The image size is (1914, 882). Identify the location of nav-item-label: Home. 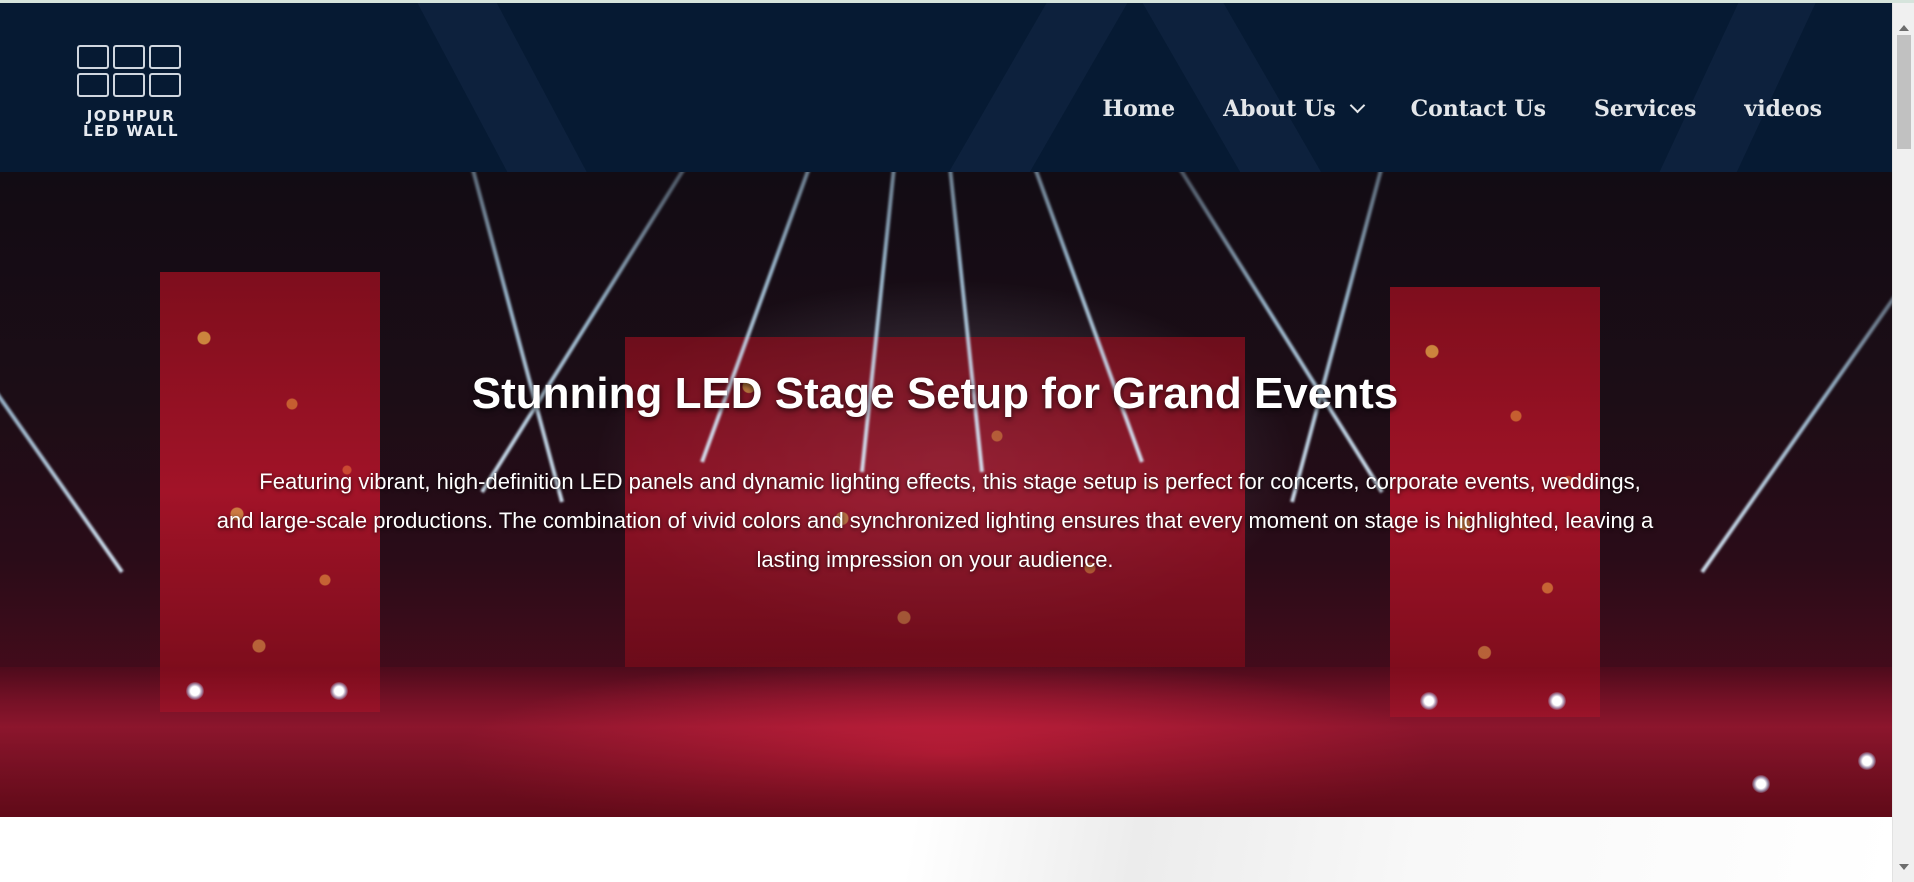
(1139, 109).